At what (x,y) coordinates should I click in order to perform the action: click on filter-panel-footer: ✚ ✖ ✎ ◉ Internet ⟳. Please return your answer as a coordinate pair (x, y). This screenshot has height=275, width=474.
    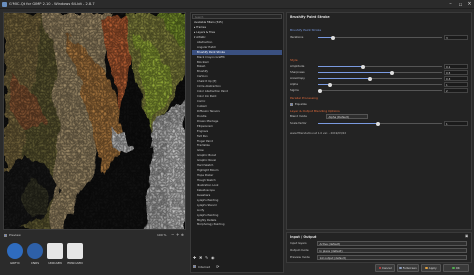
    Looking at the image, I should click on (238, 264).